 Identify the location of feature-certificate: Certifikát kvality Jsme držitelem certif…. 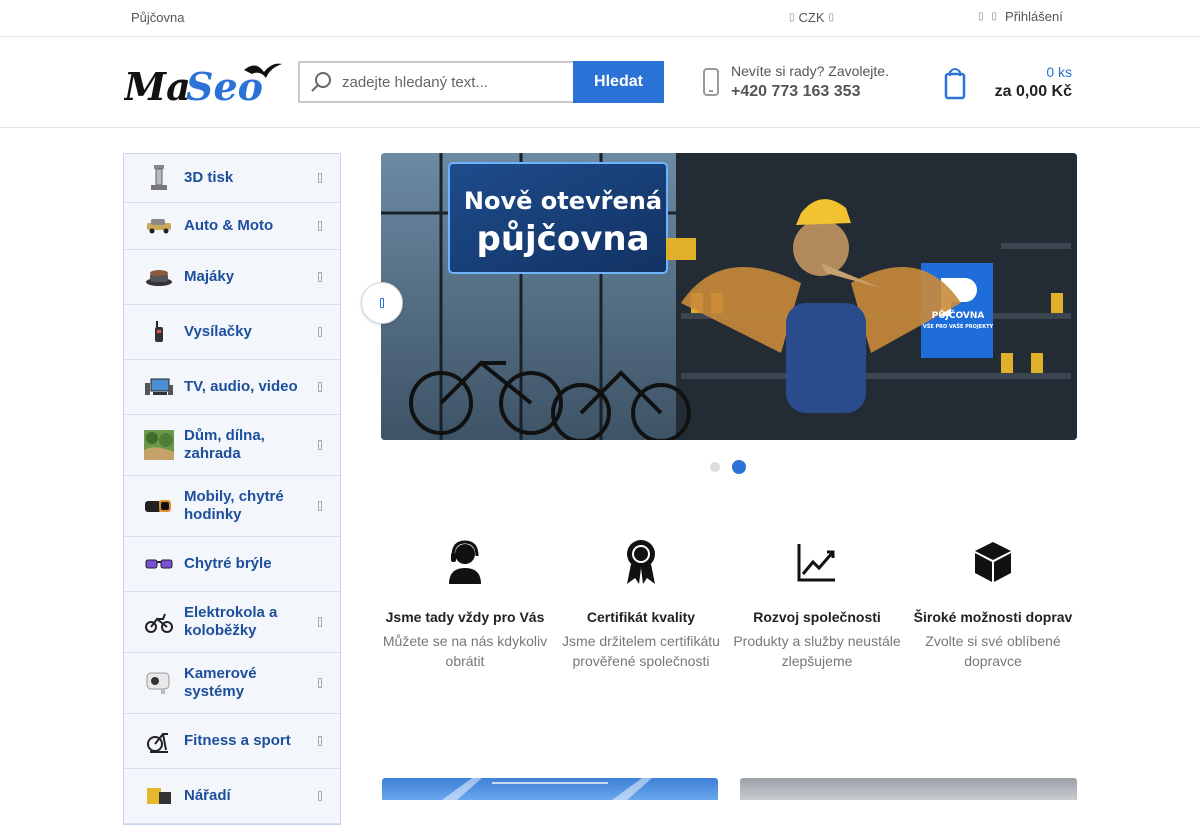
(641, 604).